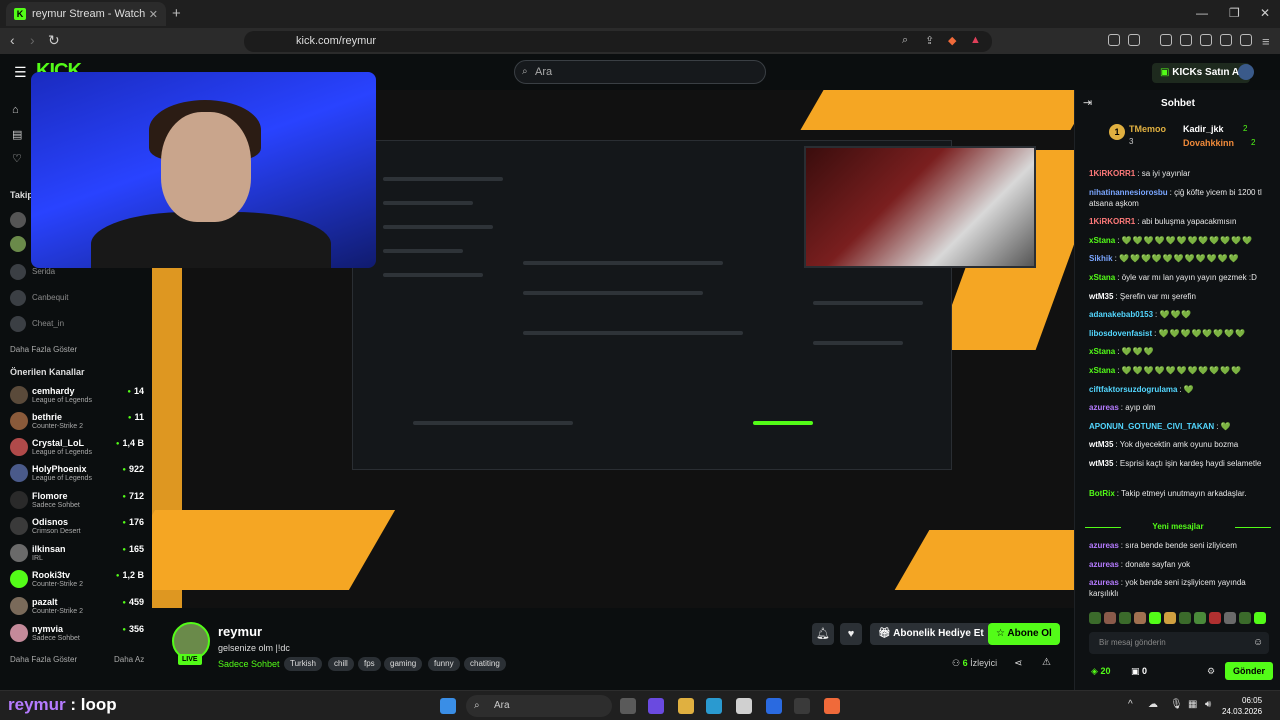  What do you see at coordinates (54, 40) in the screenshot?
I see `reload-icon: ↻` at bounding box center [54, 40].